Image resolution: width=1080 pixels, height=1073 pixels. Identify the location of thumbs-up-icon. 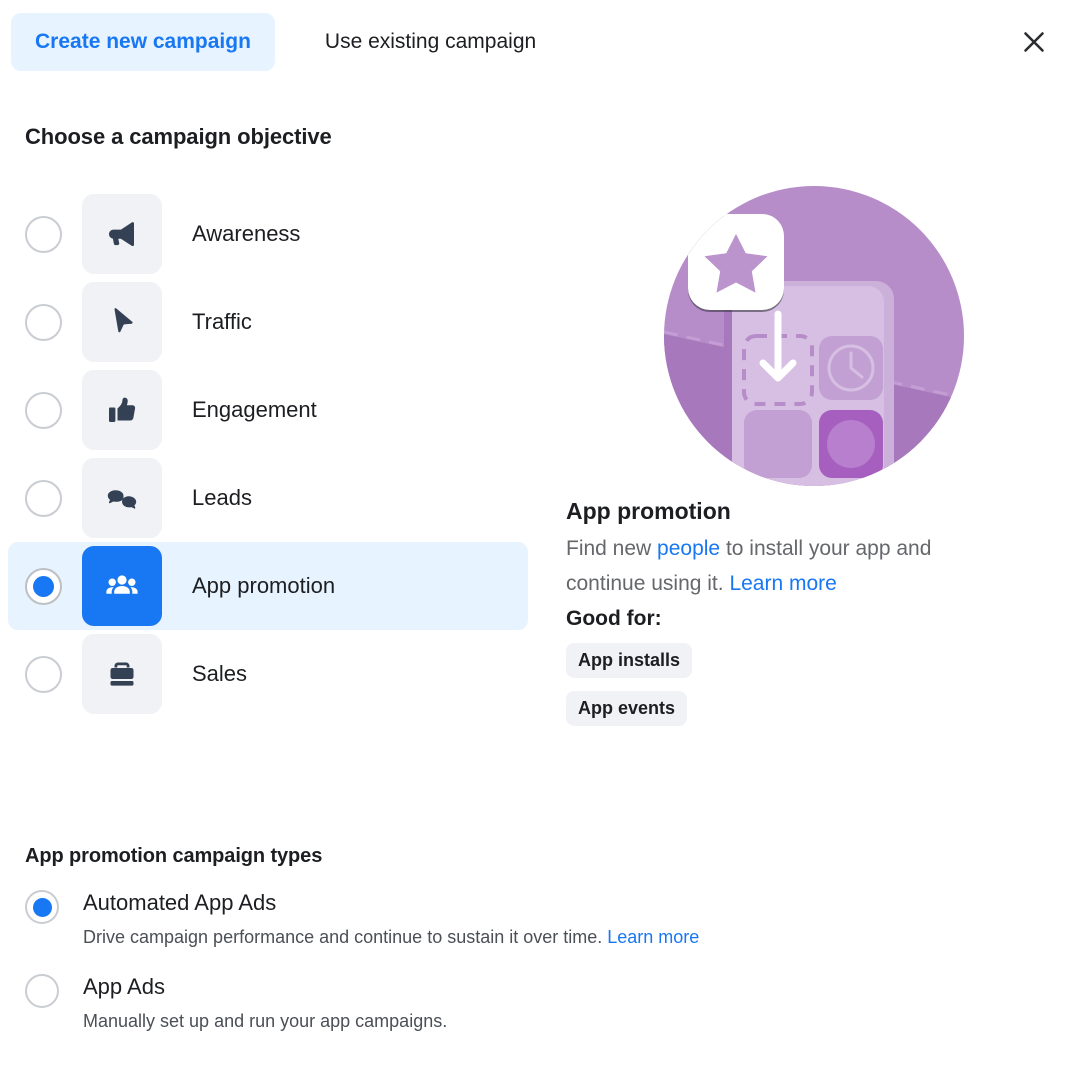
(122, 410).